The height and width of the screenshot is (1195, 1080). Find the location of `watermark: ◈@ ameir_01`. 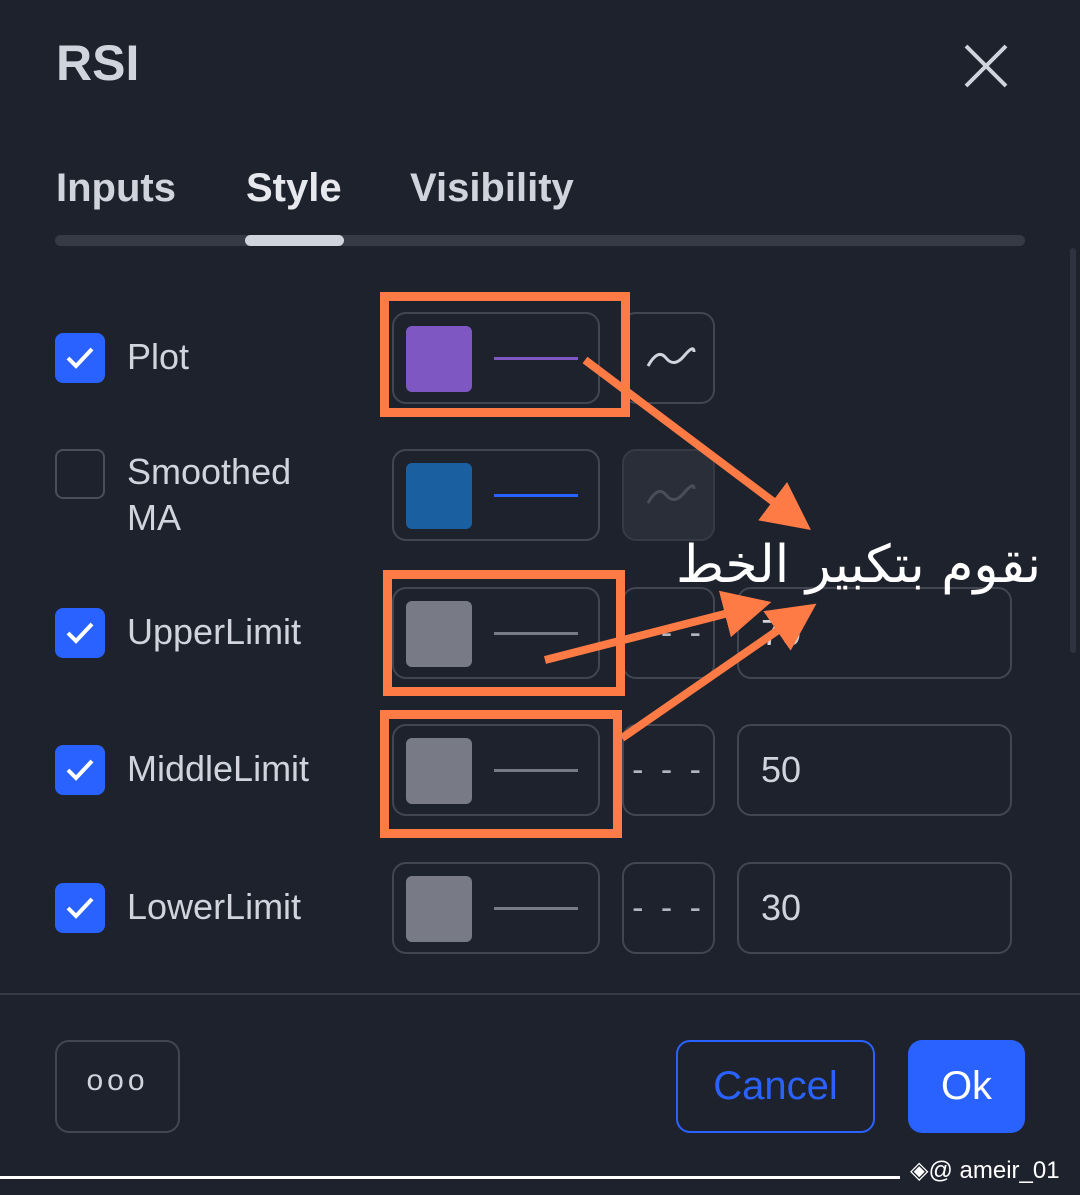

watermark: ◈@ ameir_01 is located at coordinates (985, 1170).